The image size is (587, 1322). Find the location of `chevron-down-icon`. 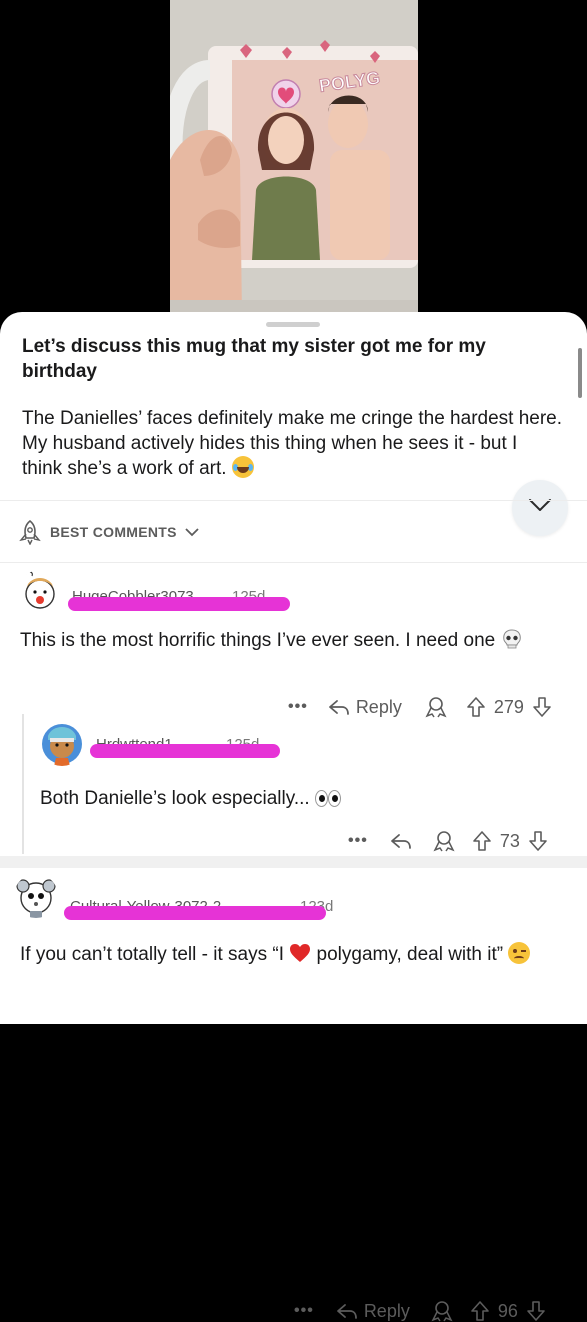

chevron-down-icon is located at coordinates (192, 532).